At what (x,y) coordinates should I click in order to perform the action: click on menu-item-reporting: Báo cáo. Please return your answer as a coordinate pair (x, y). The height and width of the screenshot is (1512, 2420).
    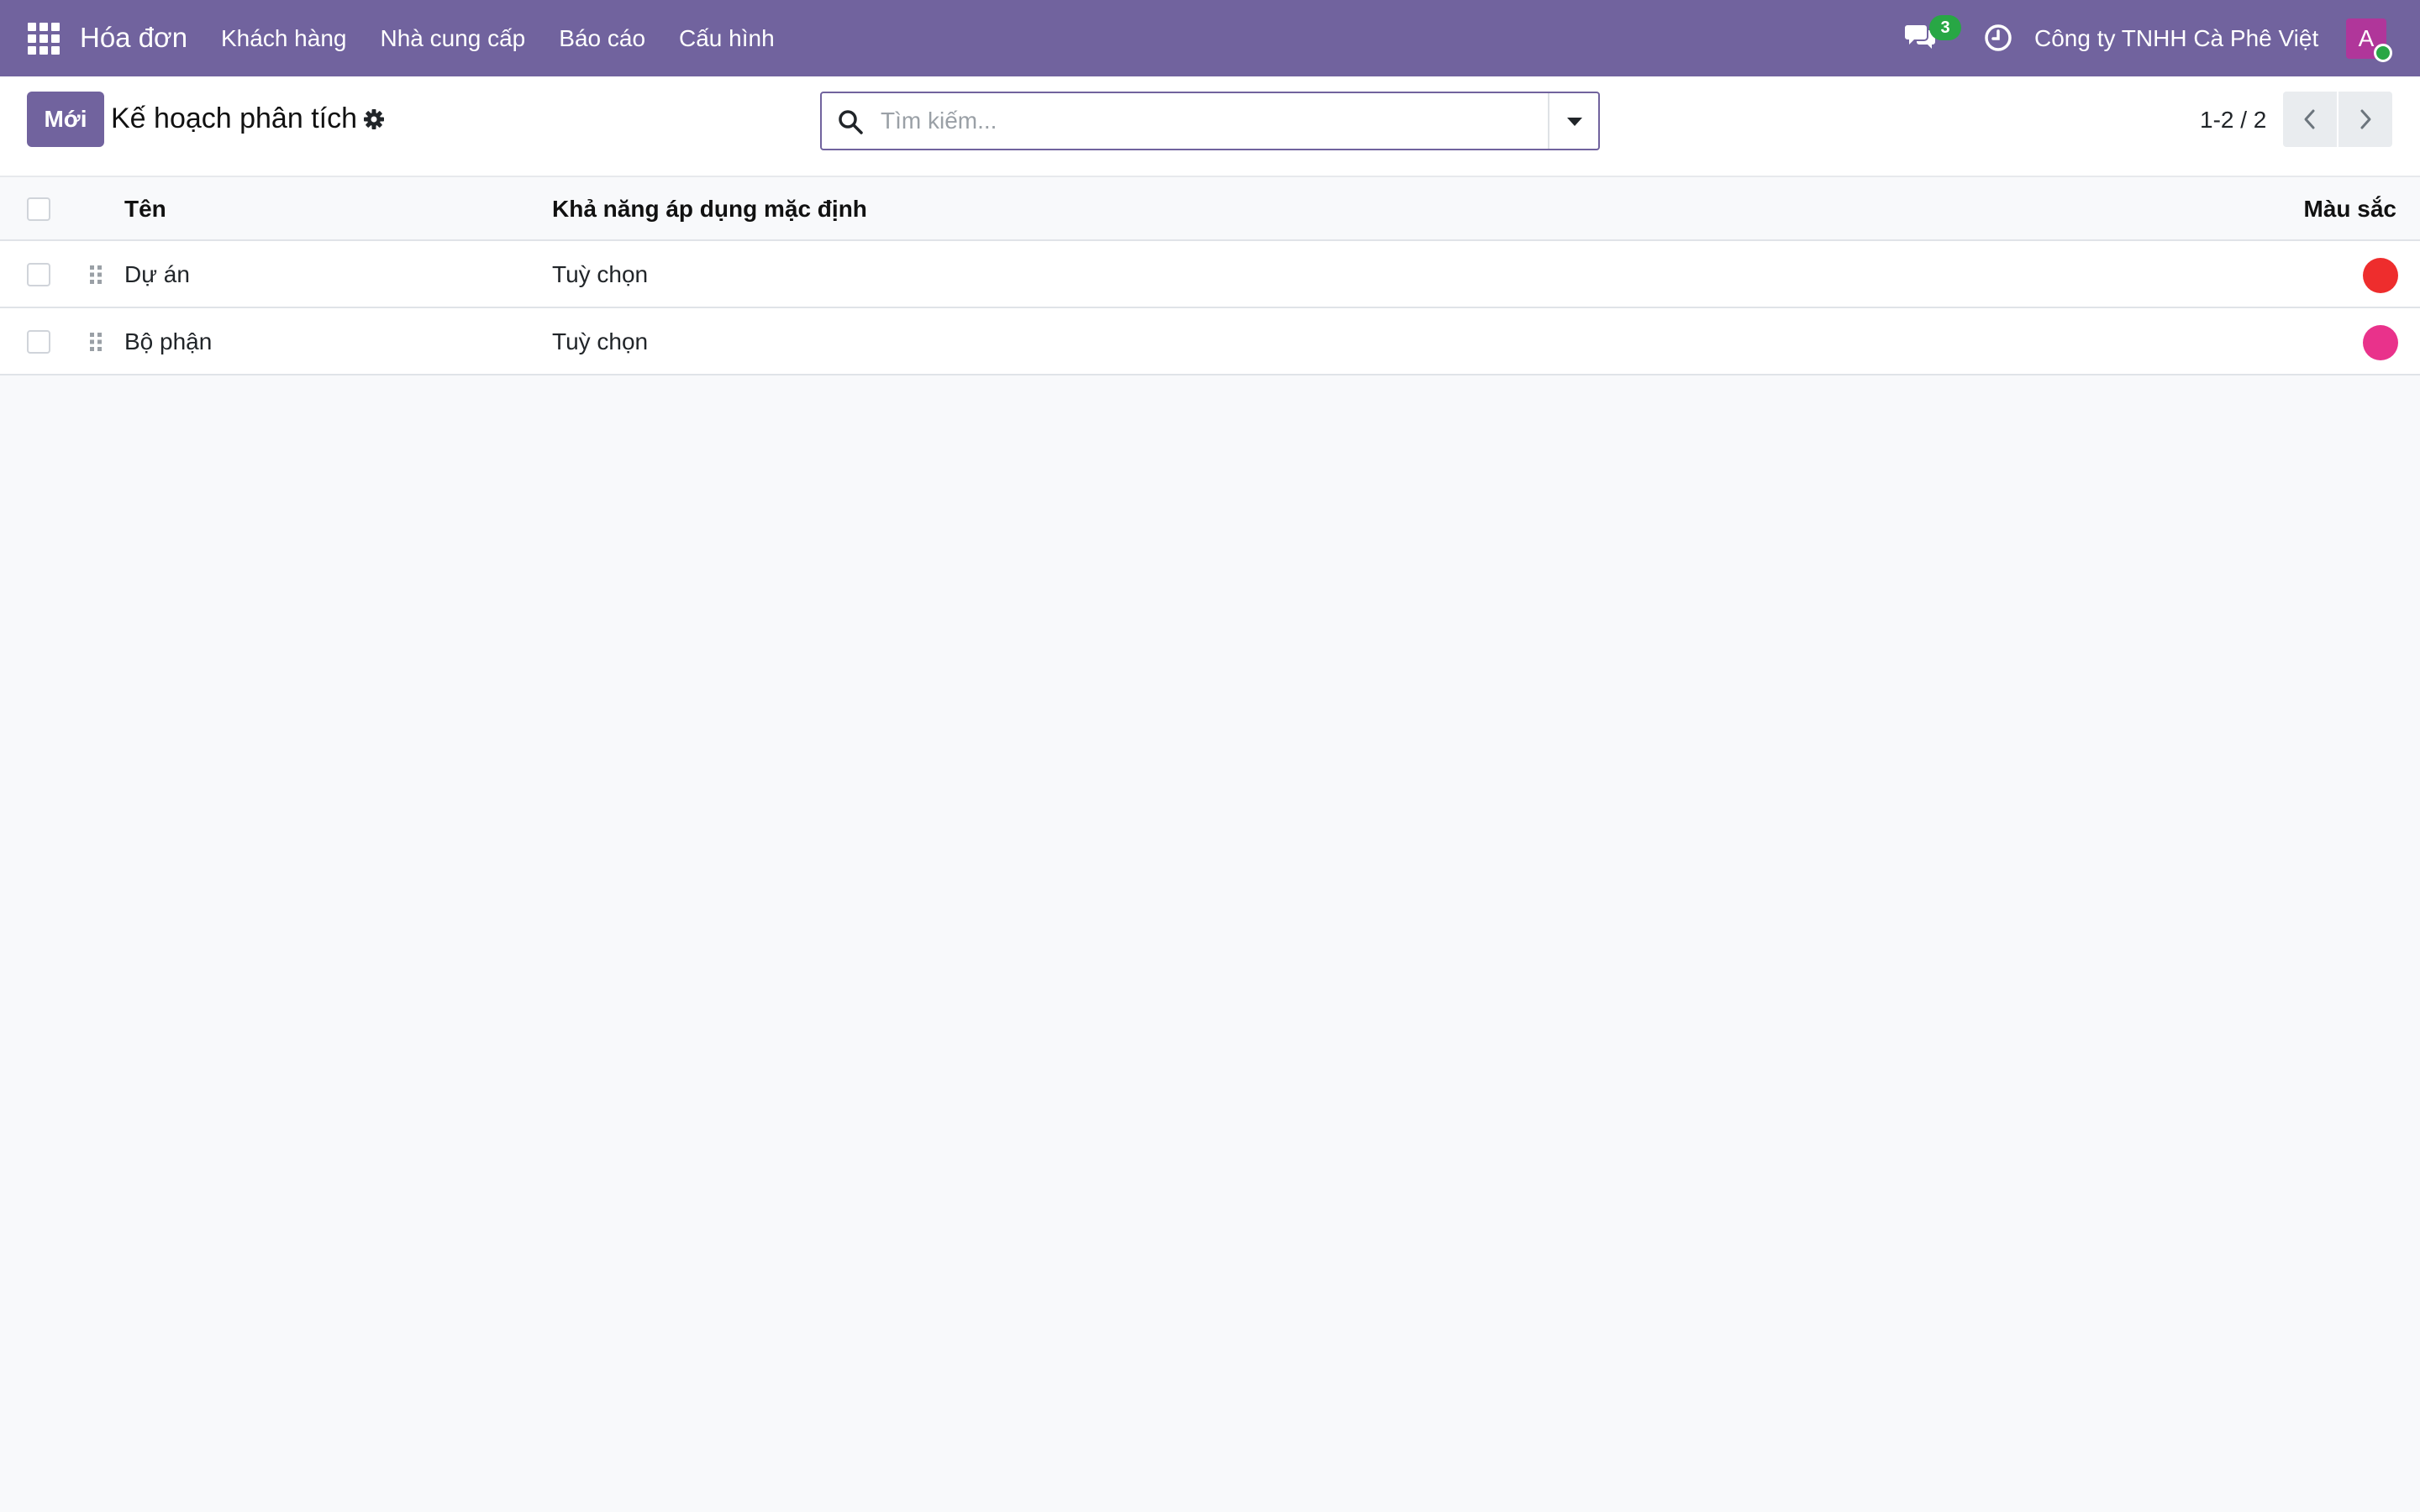
    Looking at the image, I should click on (602, 38).